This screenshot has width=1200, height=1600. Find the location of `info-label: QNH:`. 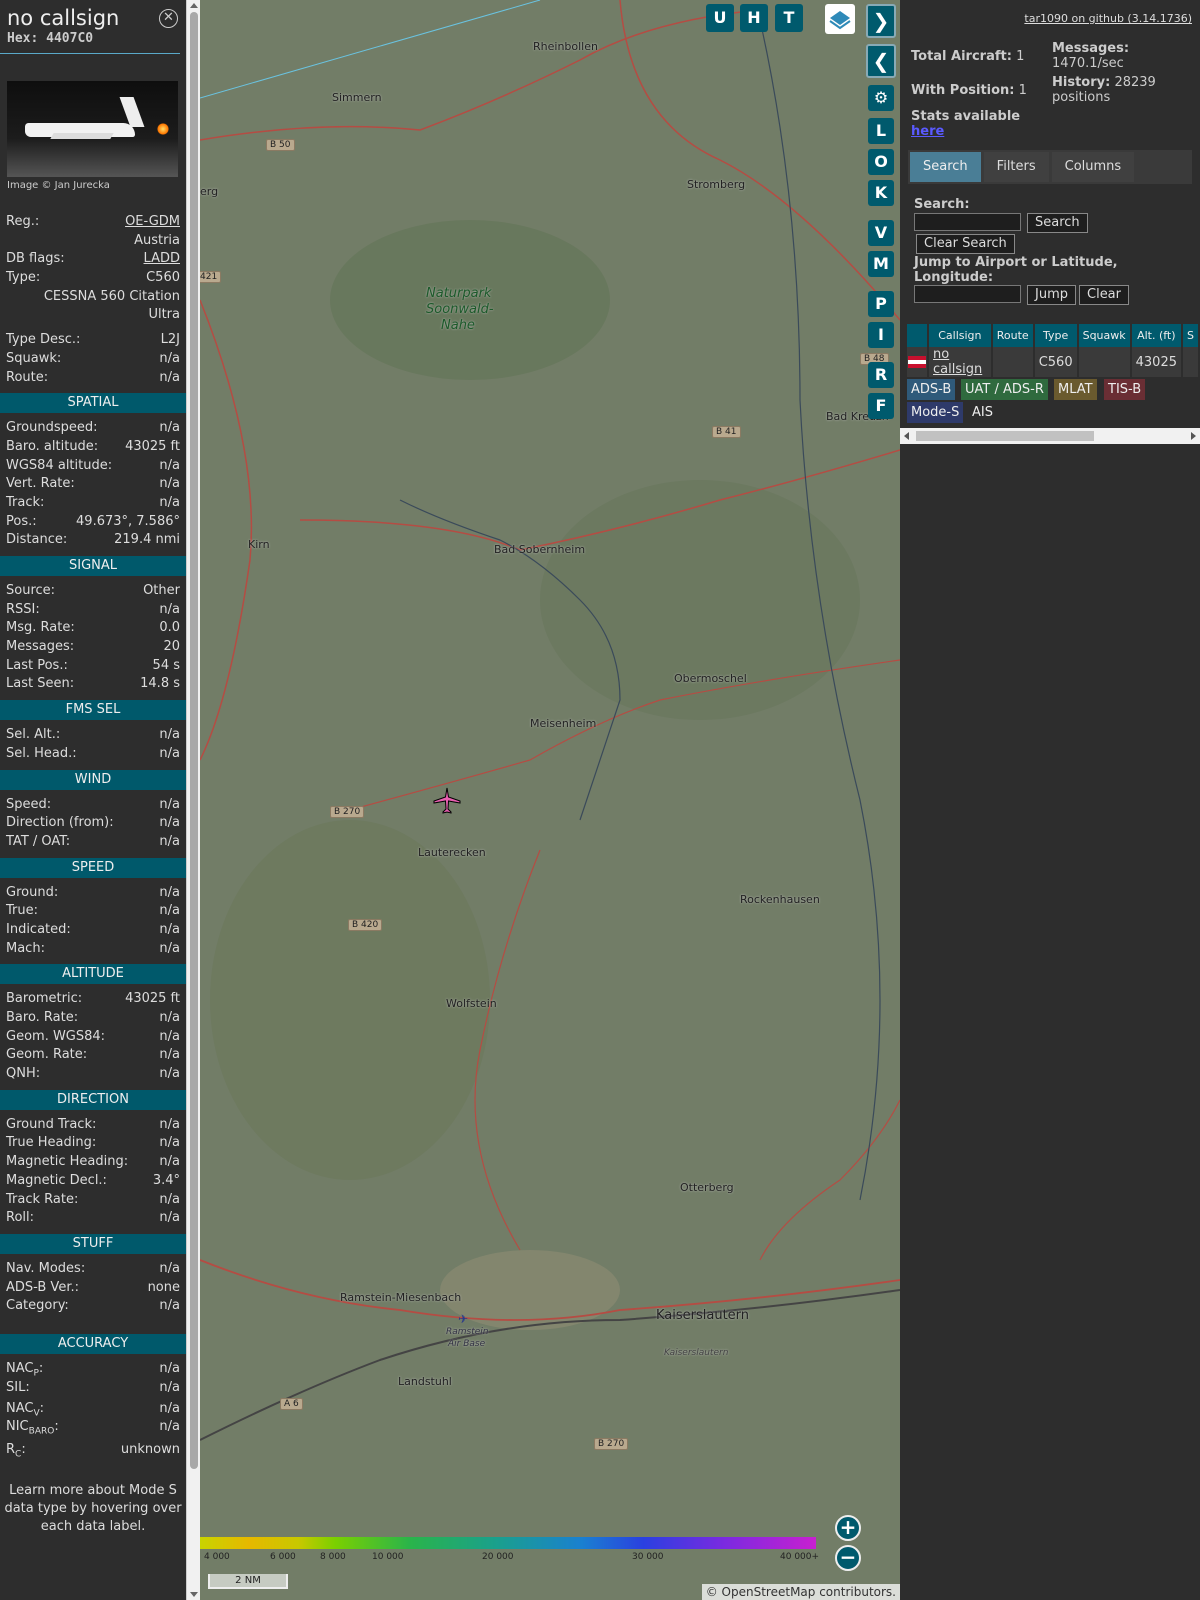

info-label: QNH: is located at coordinates (23, 1074).